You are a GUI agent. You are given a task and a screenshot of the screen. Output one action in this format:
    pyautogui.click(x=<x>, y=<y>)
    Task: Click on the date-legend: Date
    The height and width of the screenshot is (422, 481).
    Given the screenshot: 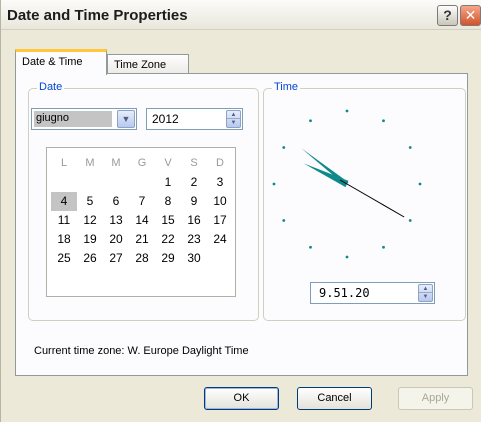 What is the action you would take?
    pyautogui.click(x=51, y=87)
    